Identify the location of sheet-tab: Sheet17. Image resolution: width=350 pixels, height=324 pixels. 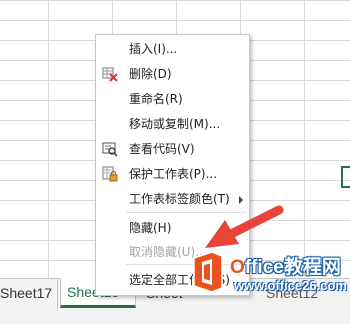
(29, 294).